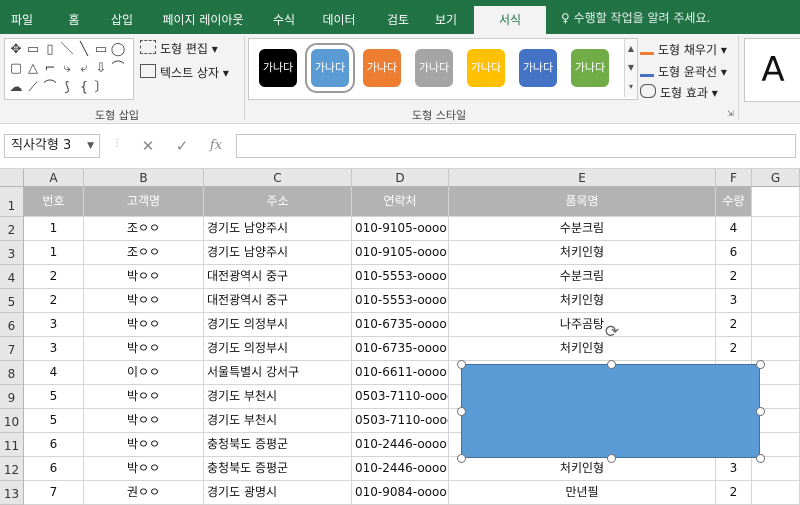 This screenshot has width=800, height=505. What do you see at coordinates (12, 469) in the screenshot?
I see `row-header-12: 12` at bounding box center [12, 469].